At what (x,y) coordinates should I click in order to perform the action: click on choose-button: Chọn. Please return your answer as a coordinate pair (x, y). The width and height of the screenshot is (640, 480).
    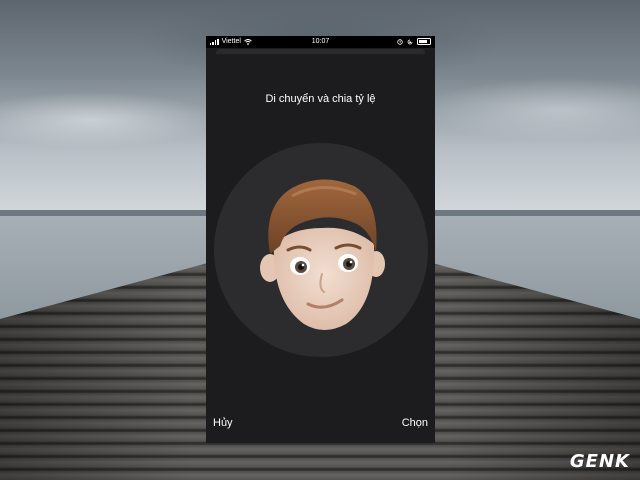
    Looking at the image, I should click on (415, 423).